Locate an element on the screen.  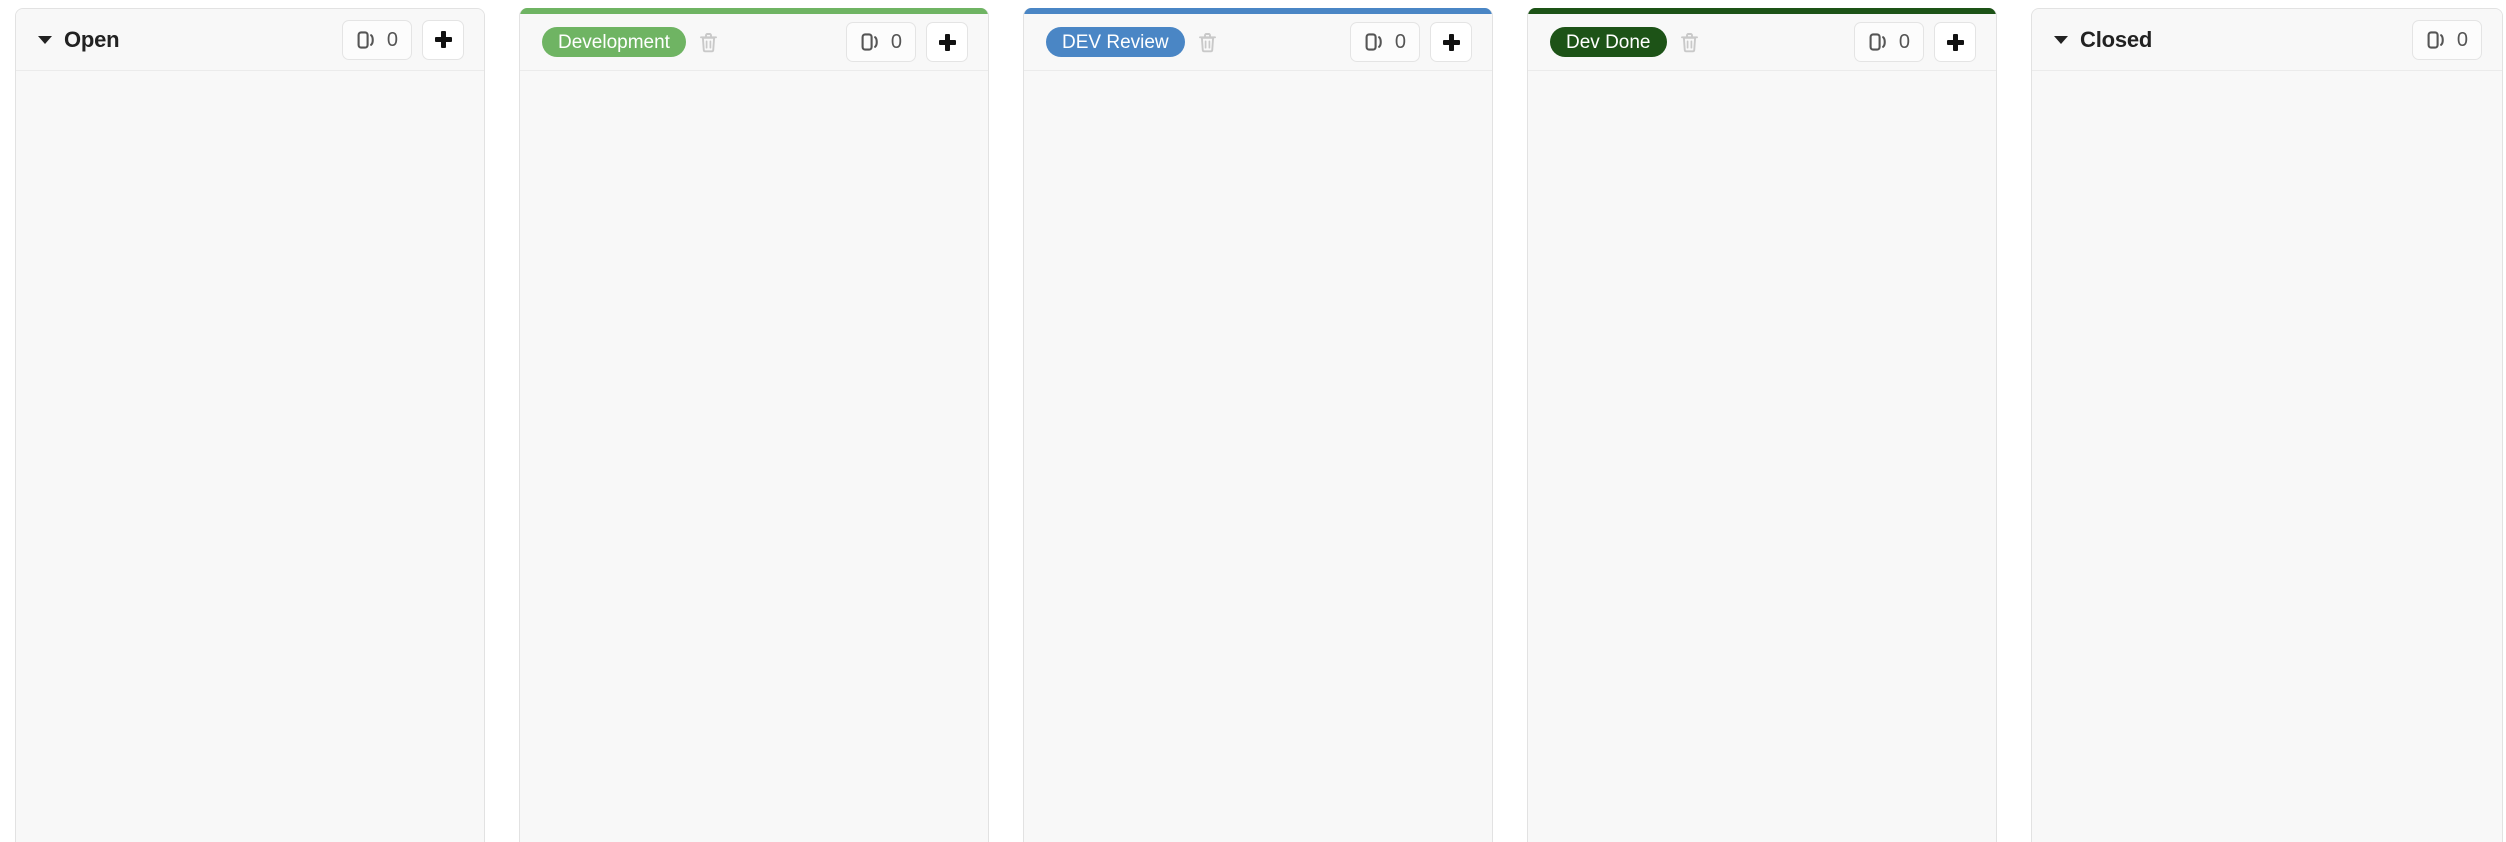
column-title: Open is located at coordinates (92, 39).